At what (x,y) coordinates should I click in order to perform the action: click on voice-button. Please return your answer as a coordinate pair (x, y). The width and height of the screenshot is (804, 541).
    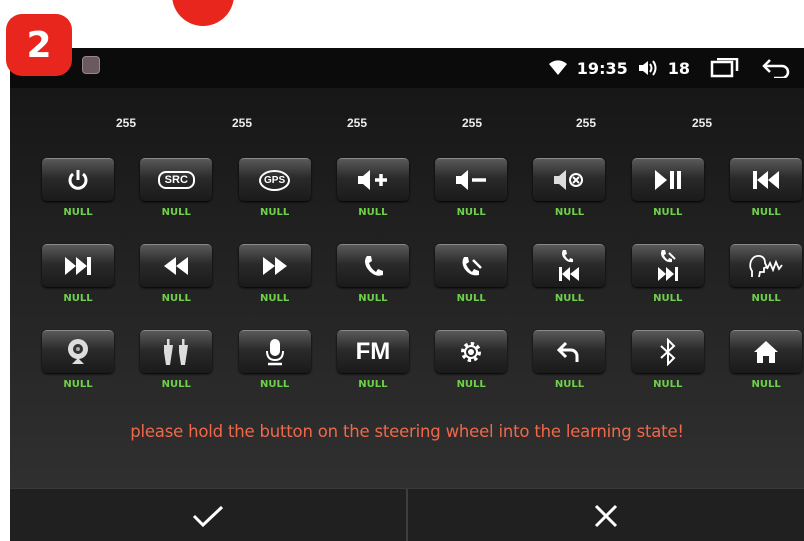
    Looking at the image, I should click on (766, 265).